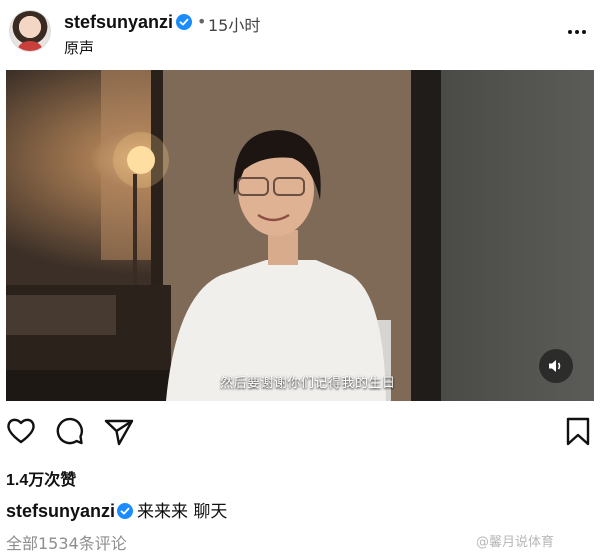 This screenshot has width=600, height=559. I want to click on caption-username: stefsunyanzi, so click(60, 511).